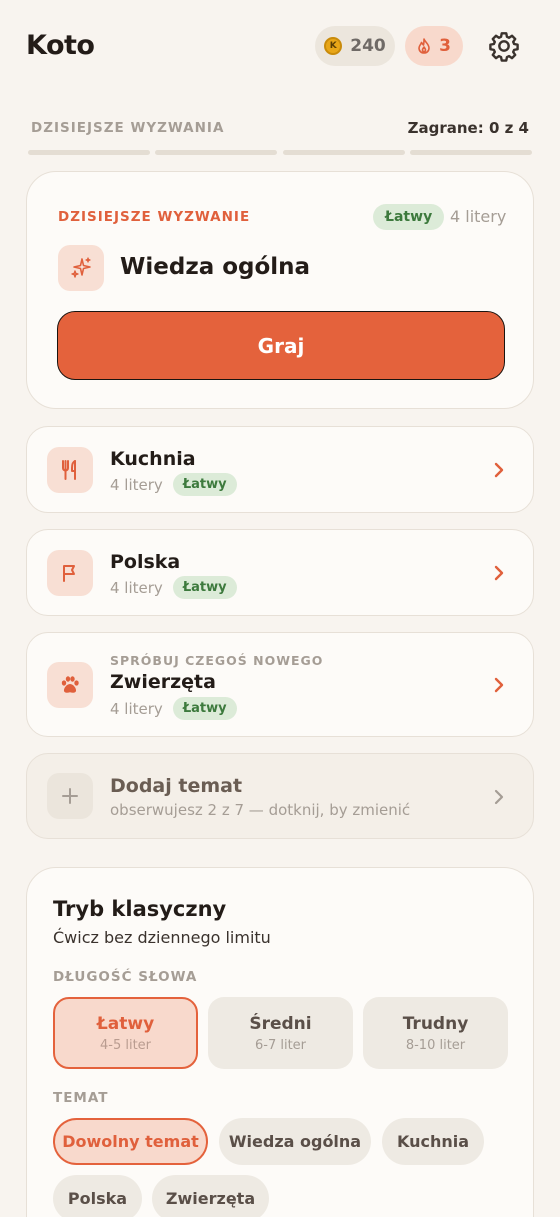 This screenshot has width=560, height=1217. I want to click on streak-badge: 3, so click(434, 46).